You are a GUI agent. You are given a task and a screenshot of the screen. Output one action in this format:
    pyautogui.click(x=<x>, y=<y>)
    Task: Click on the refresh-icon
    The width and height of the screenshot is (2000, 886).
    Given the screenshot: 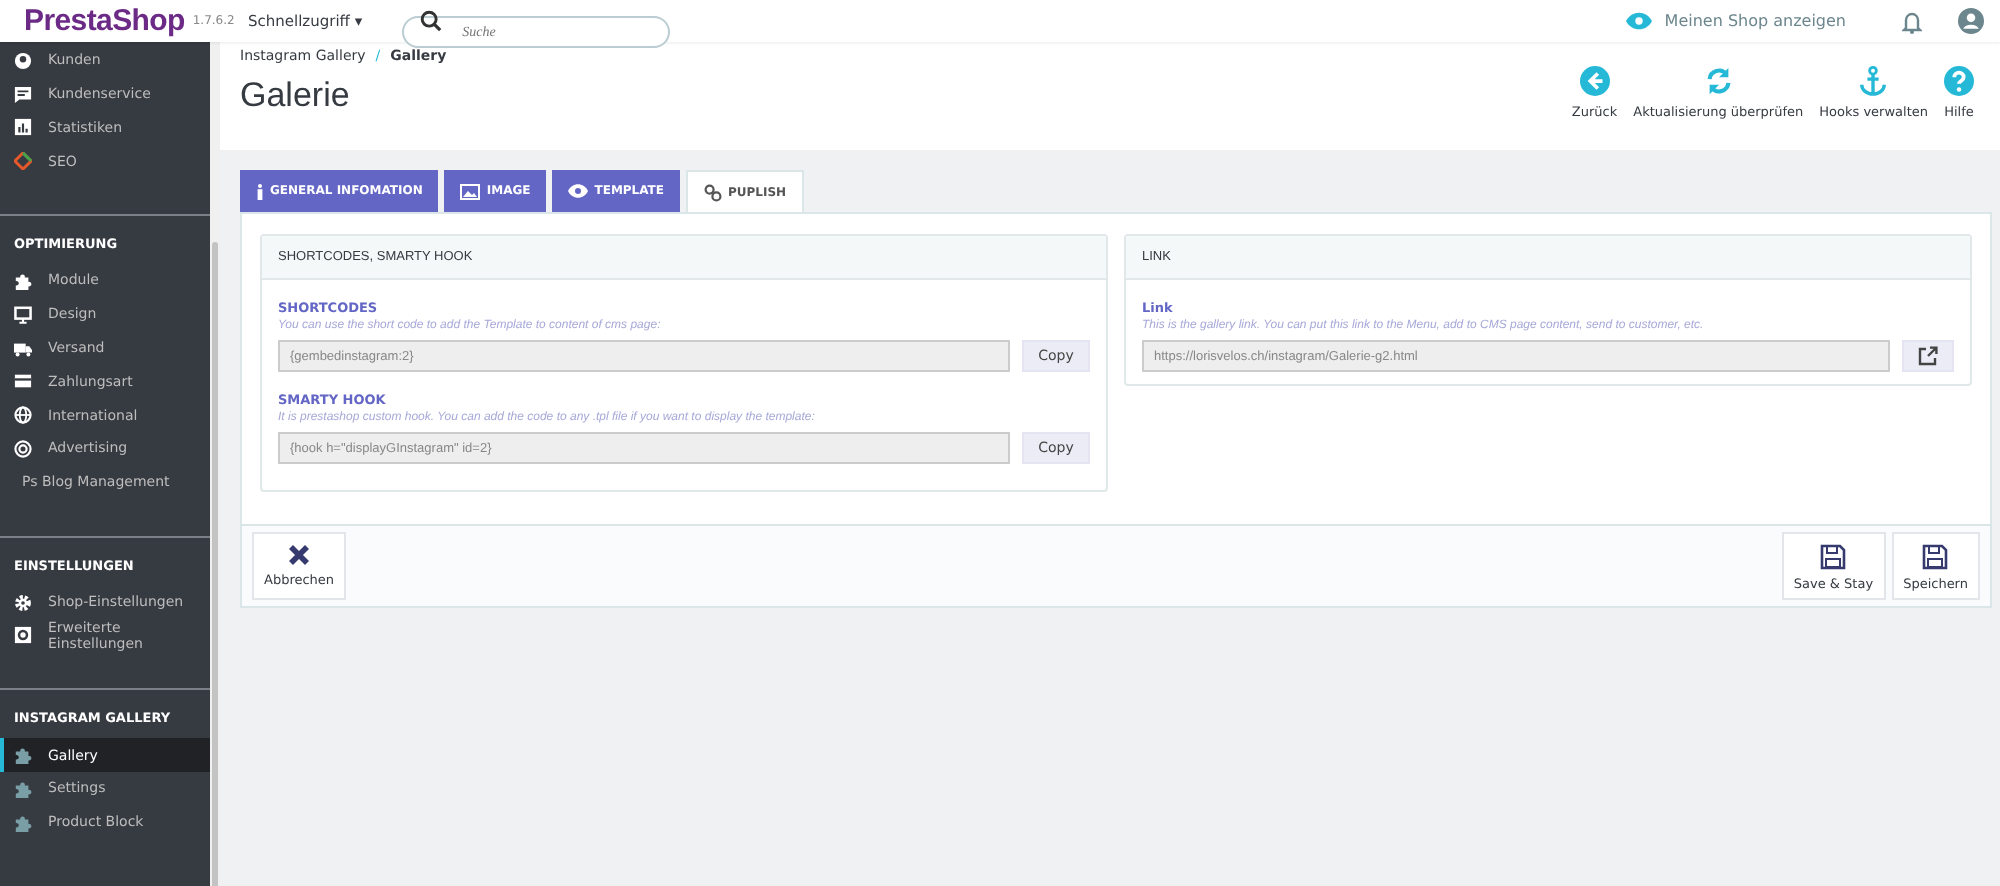 What is the action you would take?
    pyautogui.click(x=1718, y=81)
    